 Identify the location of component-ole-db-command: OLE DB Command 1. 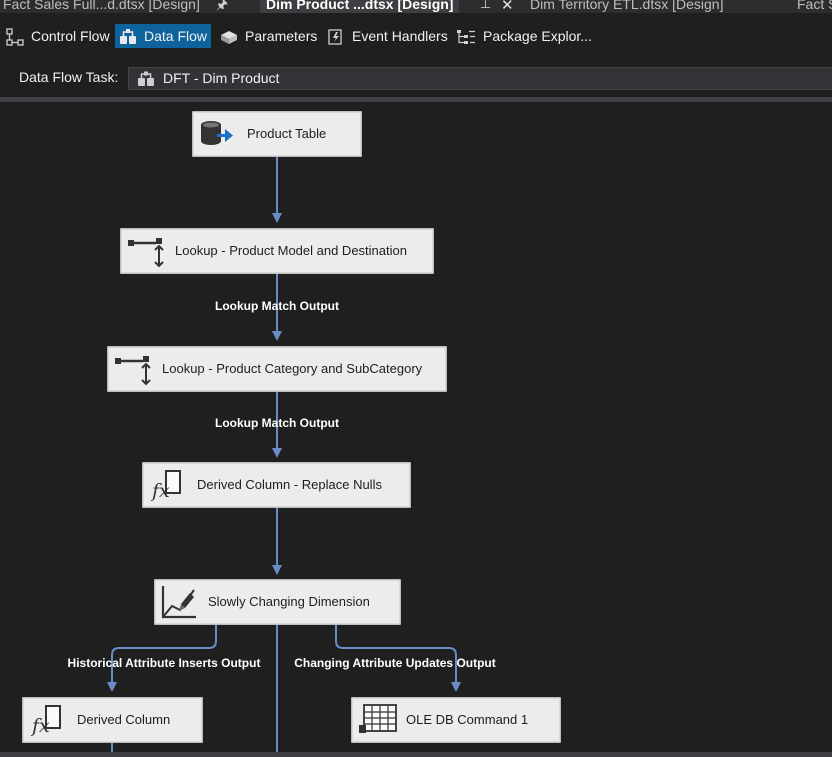
(456, 720).